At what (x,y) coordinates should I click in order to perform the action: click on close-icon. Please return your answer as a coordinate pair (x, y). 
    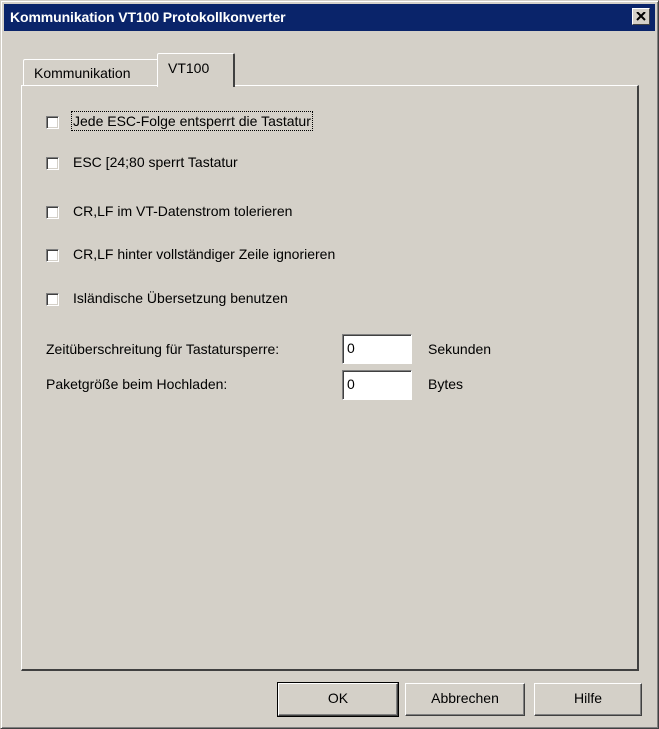
    Looking at the image, I should click on (641, 16).